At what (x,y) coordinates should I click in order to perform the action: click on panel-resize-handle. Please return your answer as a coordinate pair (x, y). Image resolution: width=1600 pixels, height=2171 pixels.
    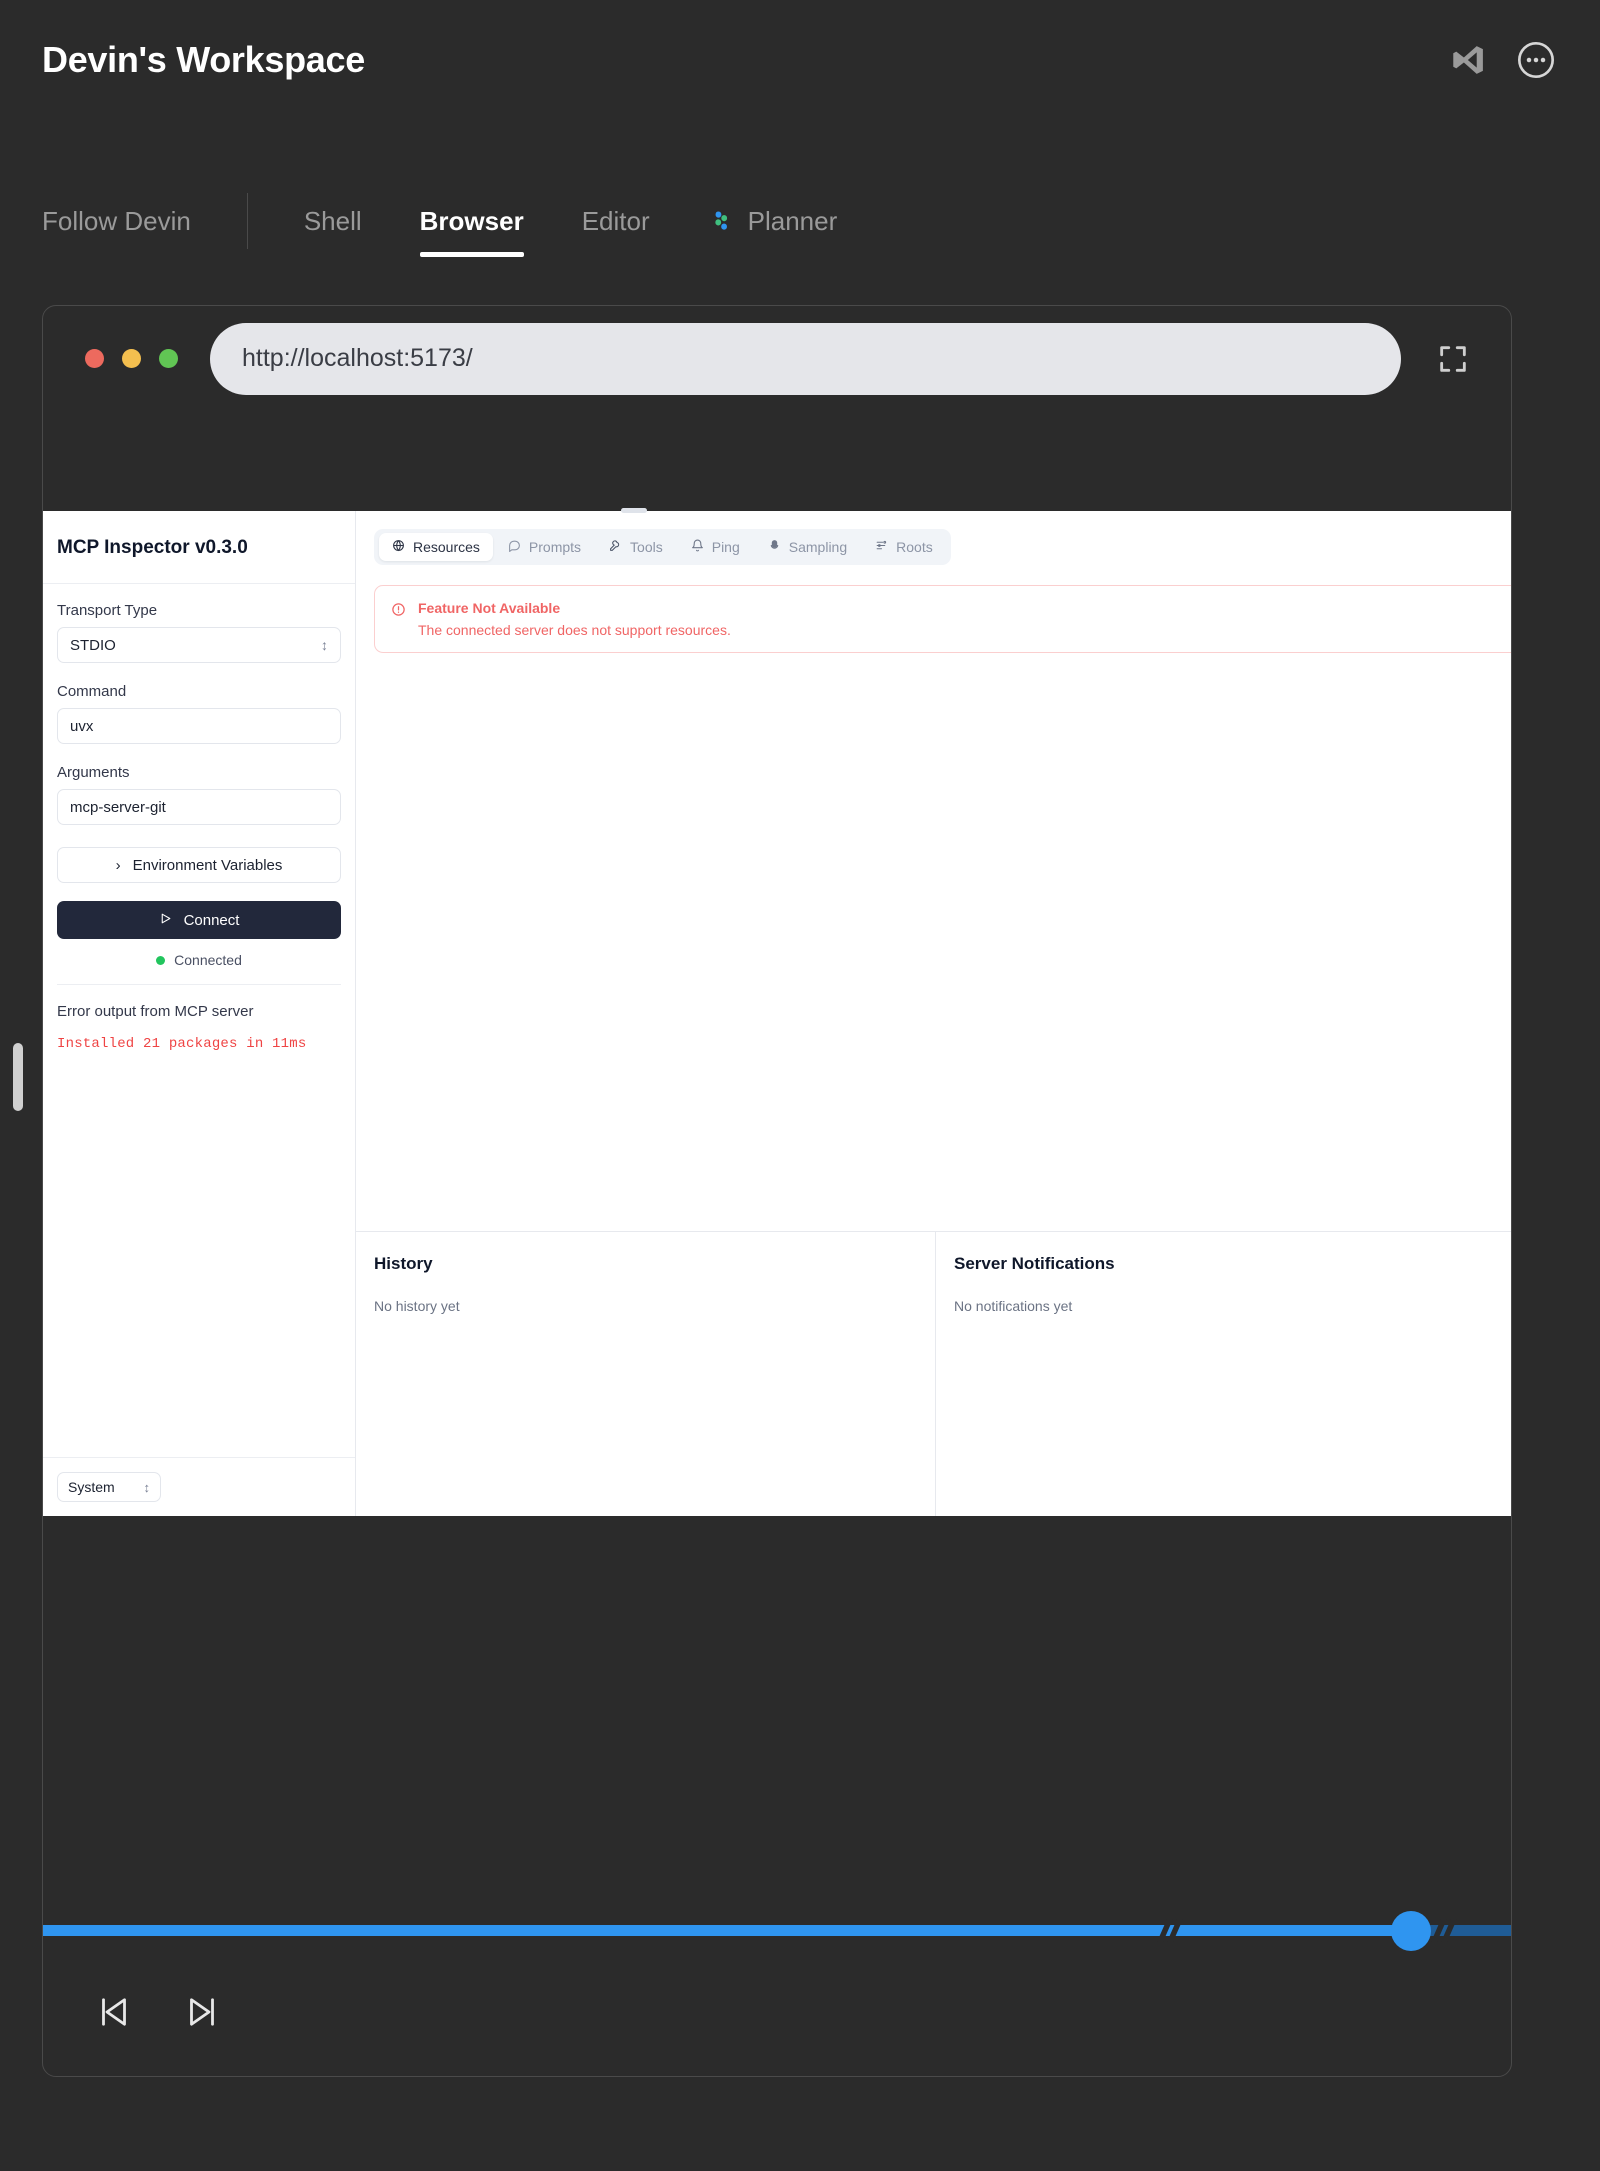
    Looking at the image, I should click on (18, 1077).